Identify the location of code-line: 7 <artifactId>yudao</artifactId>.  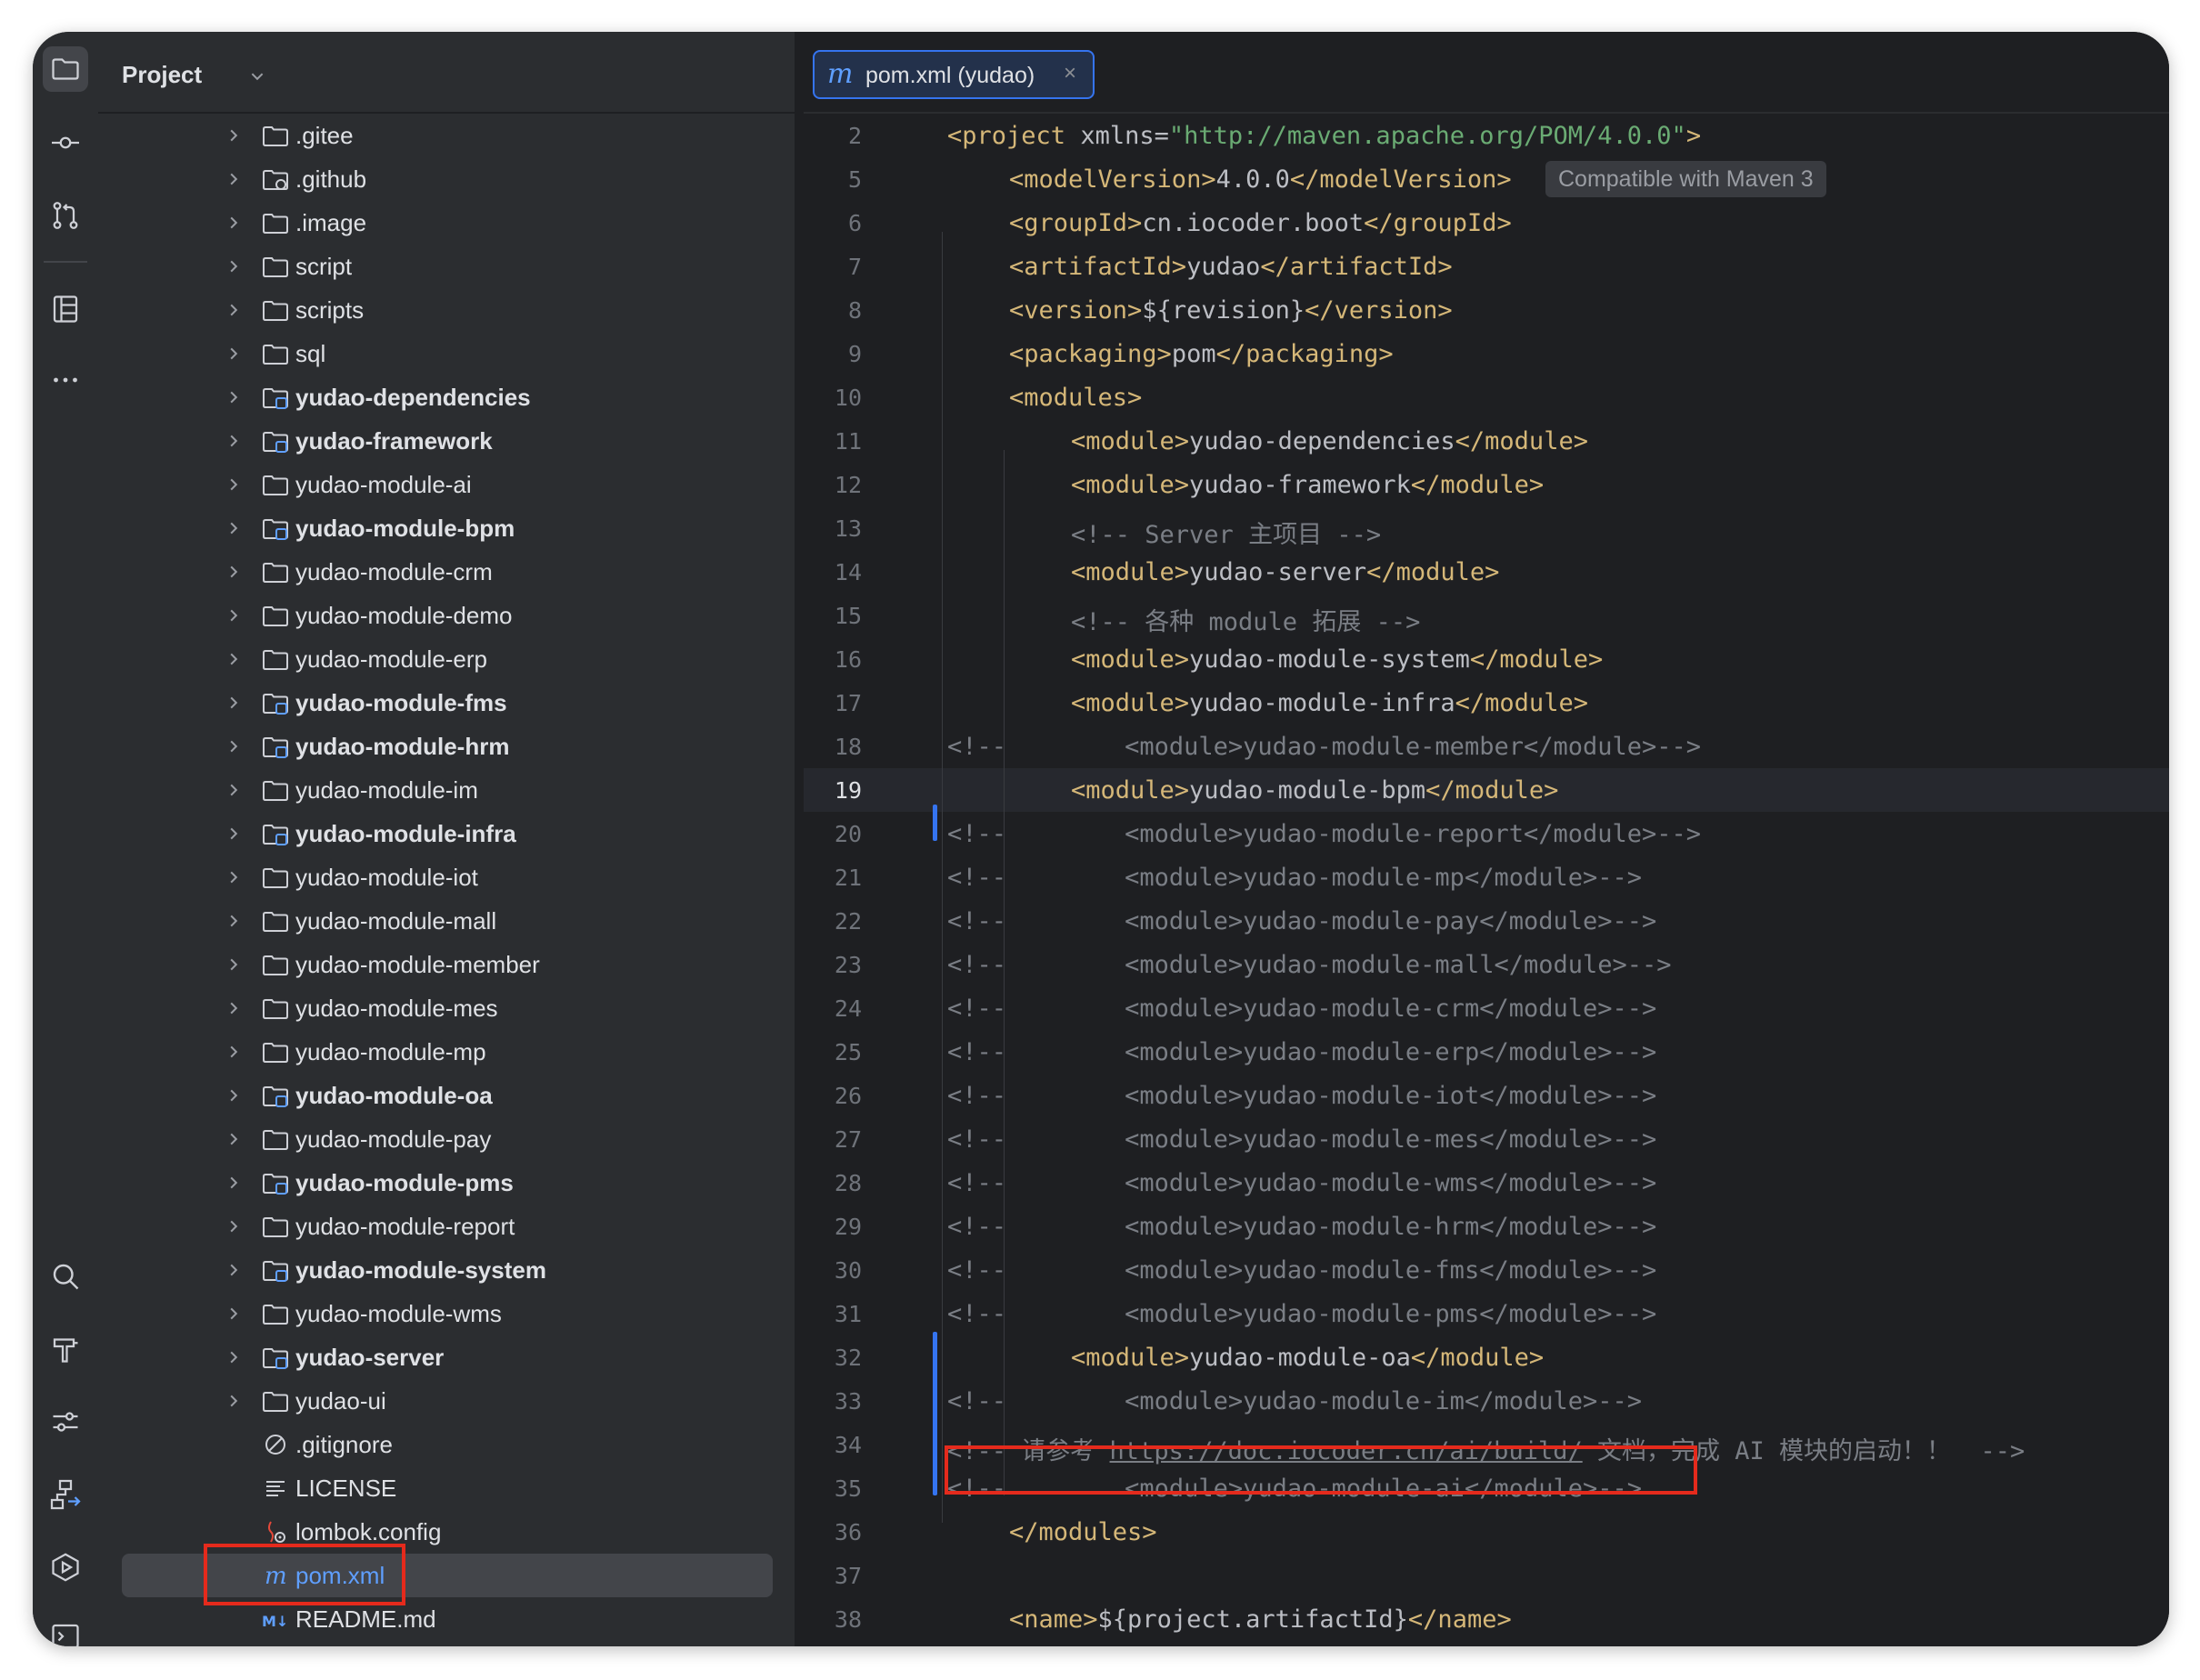
(1486, 266).